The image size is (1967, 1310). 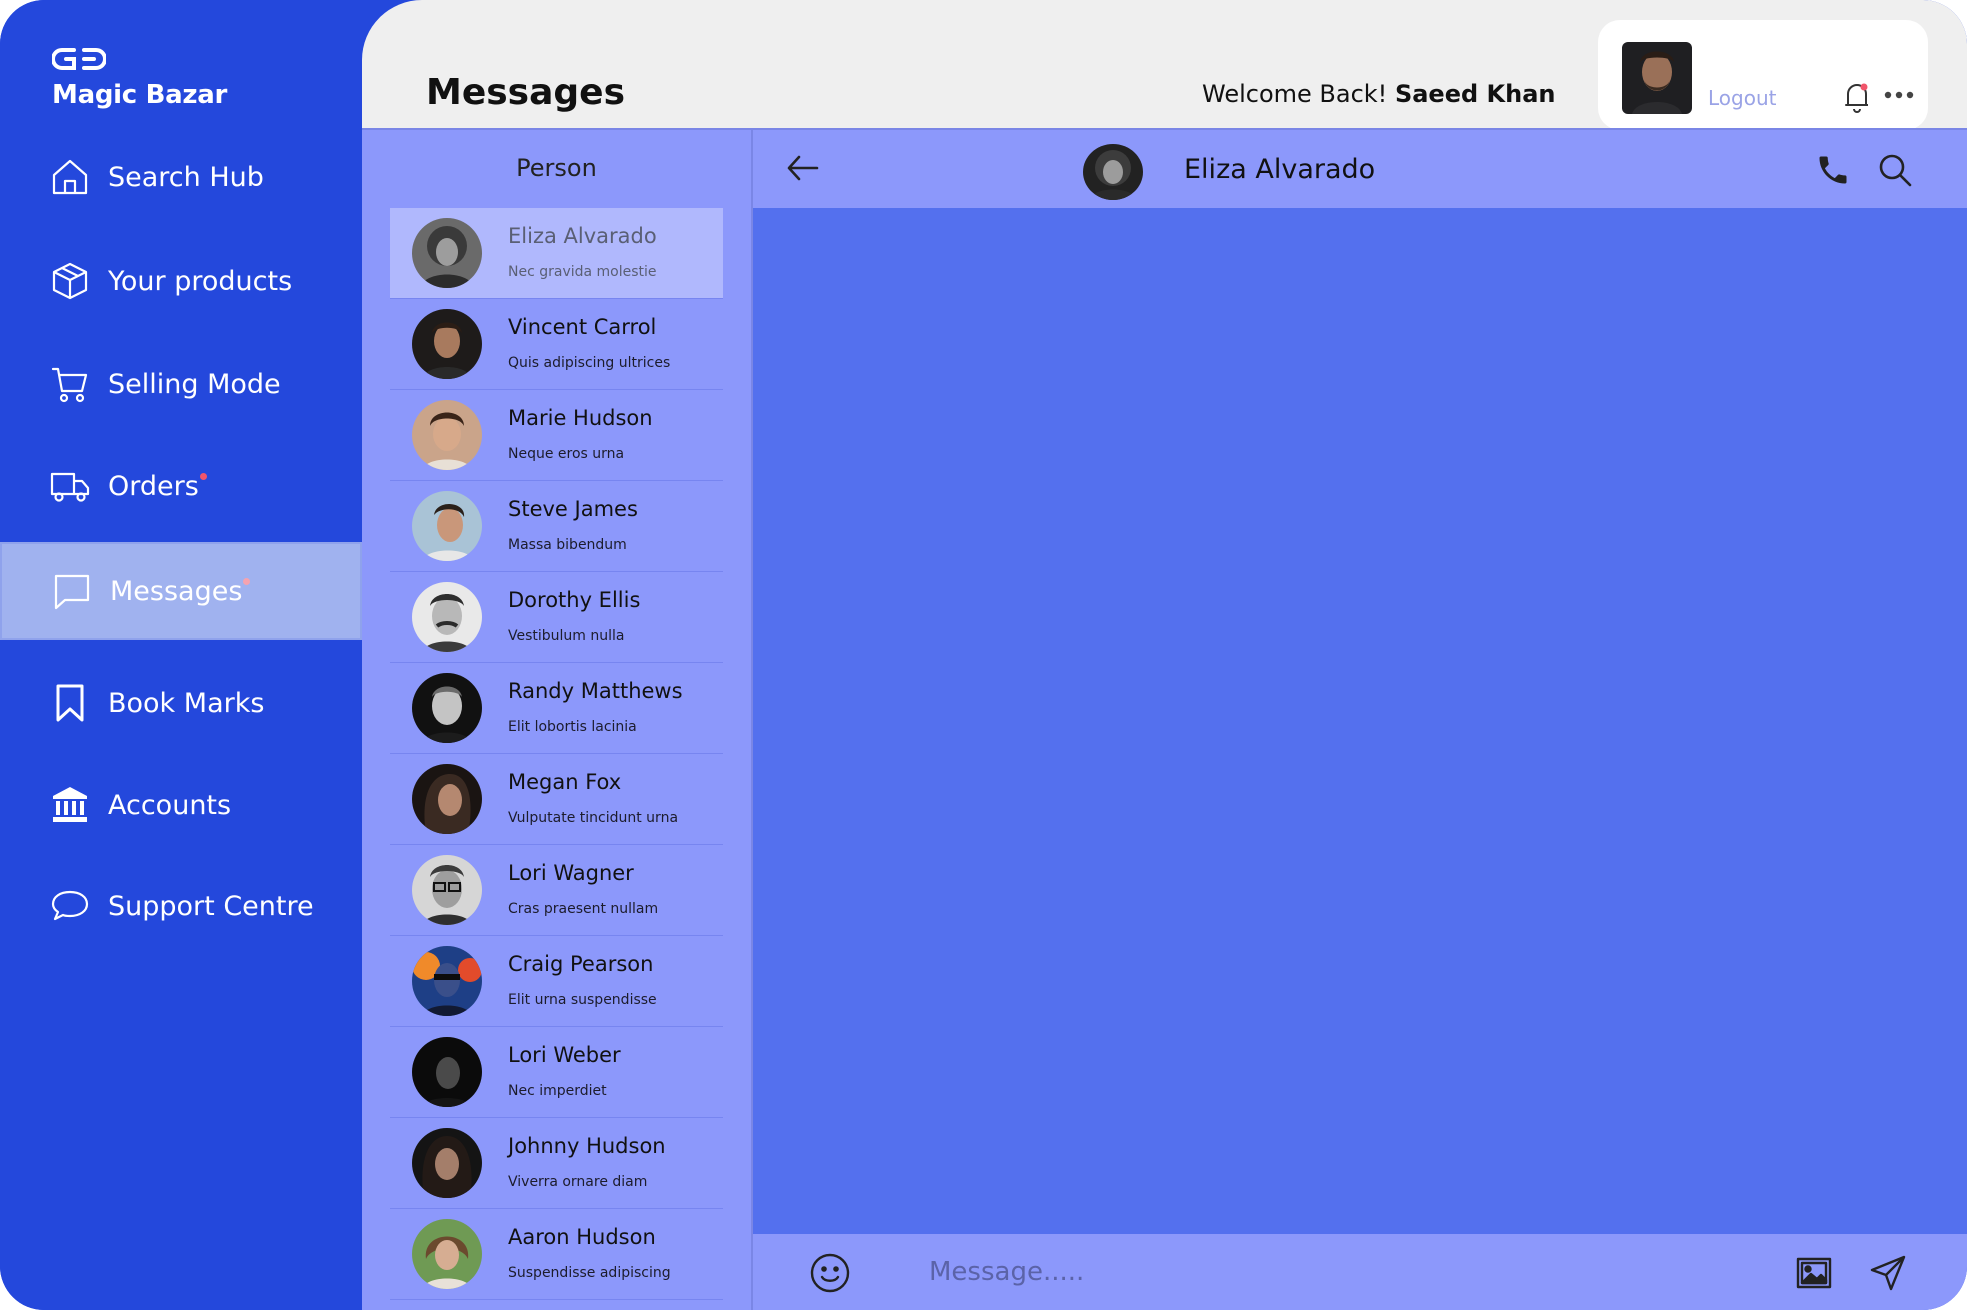 I want to click on logout-link: Logout, so click(x=1742, y=98).